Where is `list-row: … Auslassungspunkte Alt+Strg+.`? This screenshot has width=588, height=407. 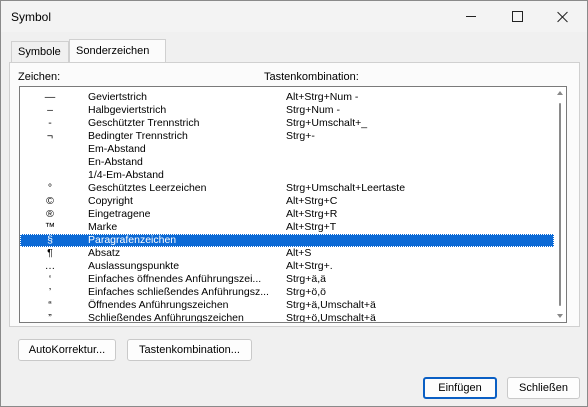
list-row: … Auslassungspunkte Alt+Strg+. is located at coordinates (287, 266).